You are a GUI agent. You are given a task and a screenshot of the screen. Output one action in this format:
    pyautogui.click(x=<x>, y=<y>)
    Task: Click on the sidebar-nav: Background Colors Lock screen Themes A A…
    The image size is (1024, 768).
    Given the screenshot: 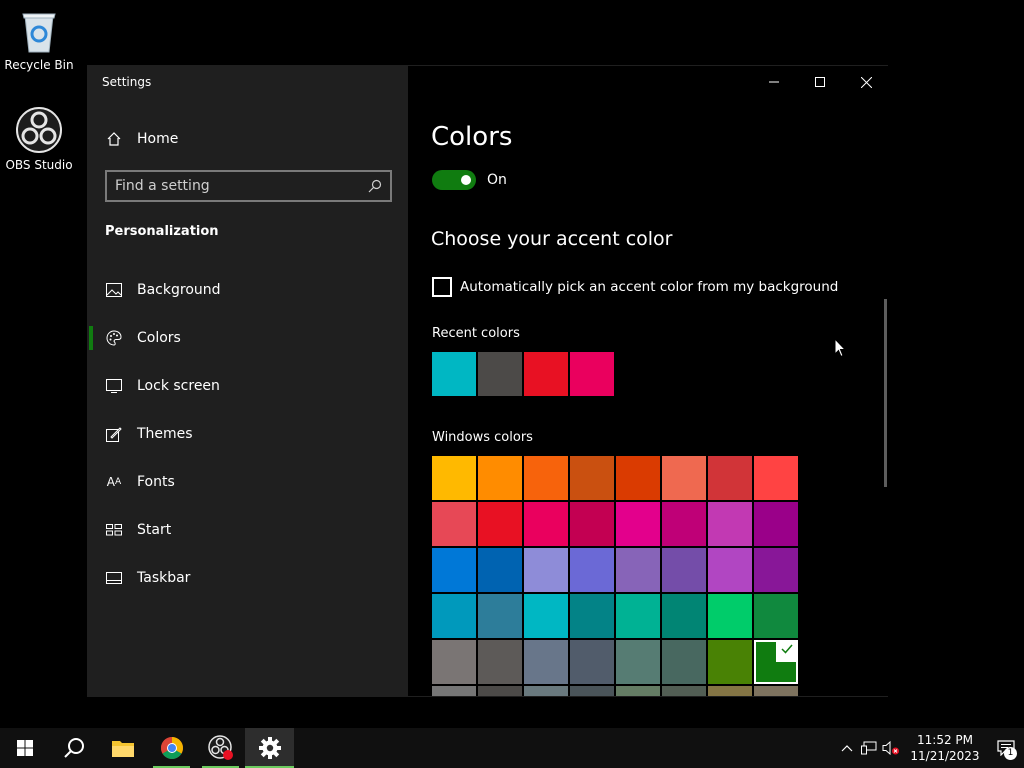 What is the action you would take?
    pyautogui.click(x=248, y=434)
    